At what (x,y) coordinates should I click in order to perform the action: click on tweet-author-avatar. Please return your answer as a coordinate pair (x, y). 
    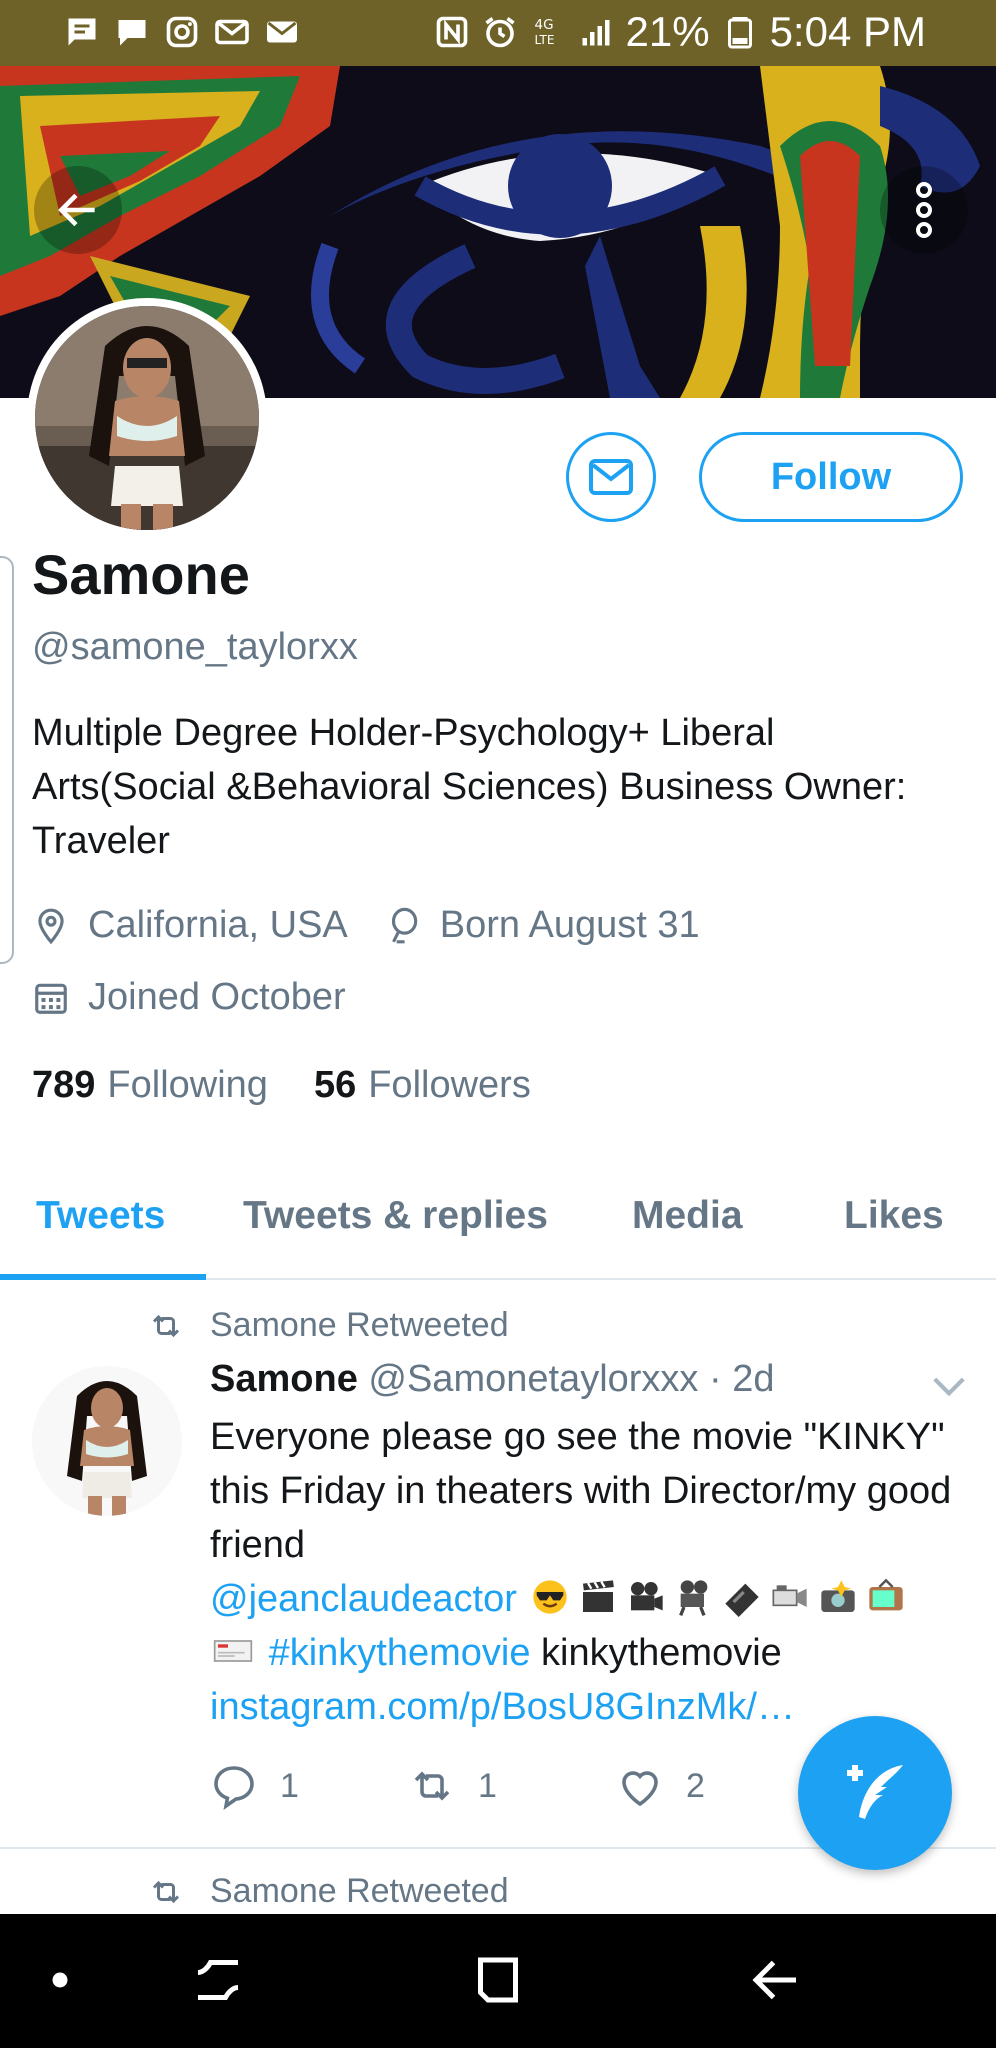
    Looking at the image, I should click on (107, 1441).